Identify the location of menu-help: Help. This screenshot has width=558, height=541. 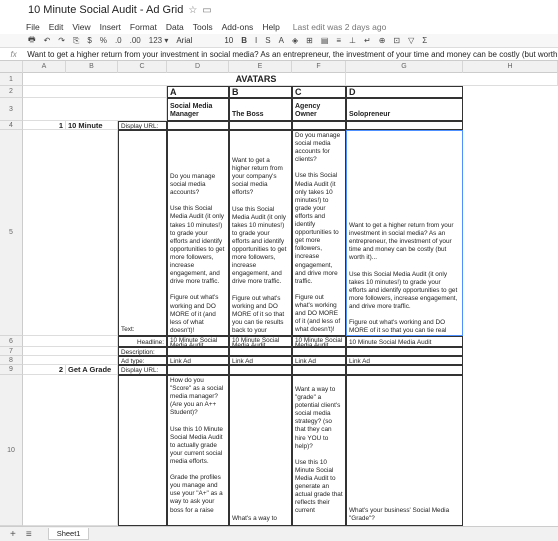
(270, 27).